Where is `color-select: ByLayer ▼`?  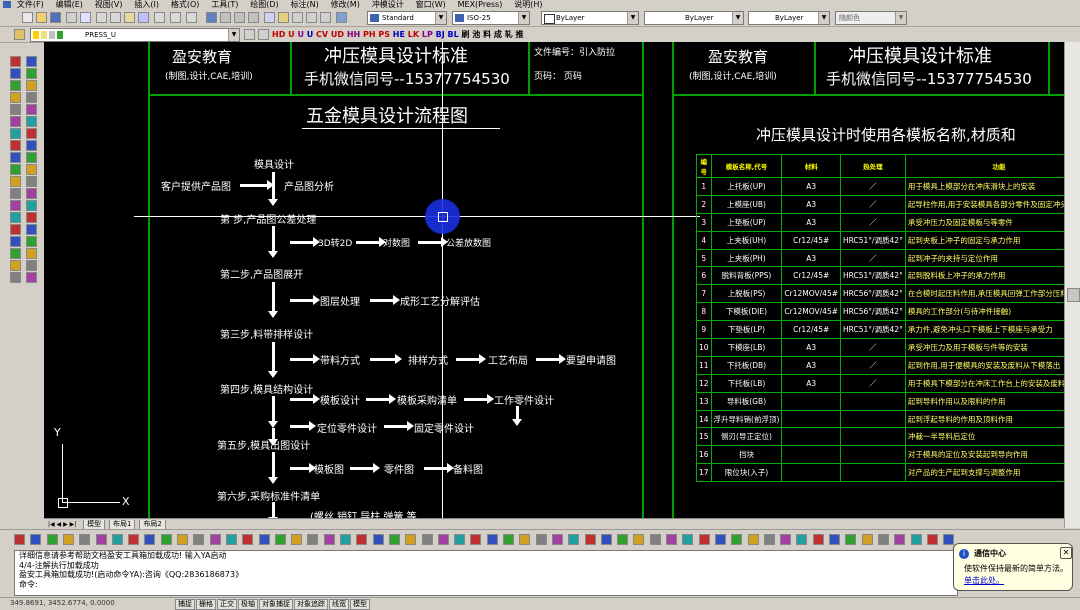
color-select: ByLayer ▼ is located at coordinates (590, 18).